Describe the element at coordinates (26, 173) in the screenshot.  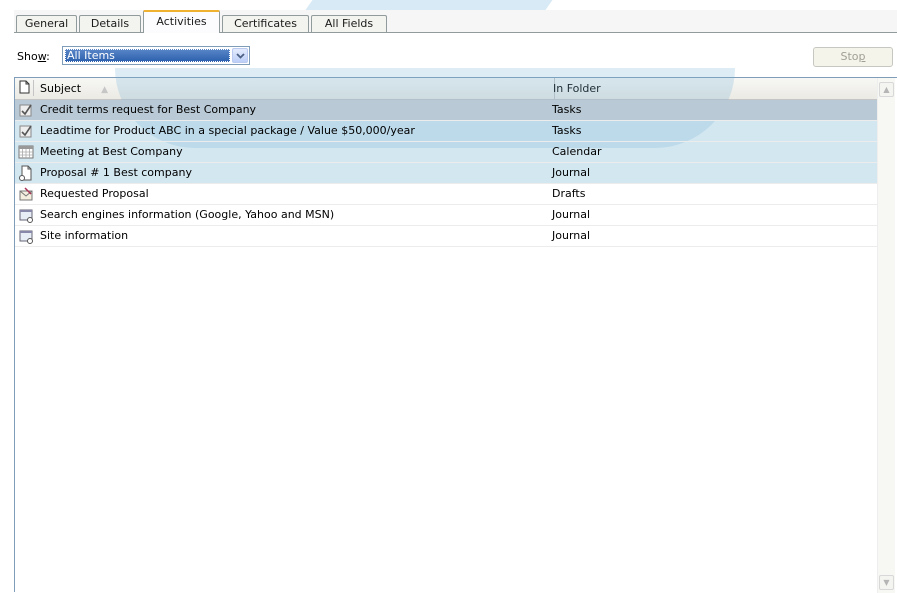
I see `journal-document-icon` at that location.